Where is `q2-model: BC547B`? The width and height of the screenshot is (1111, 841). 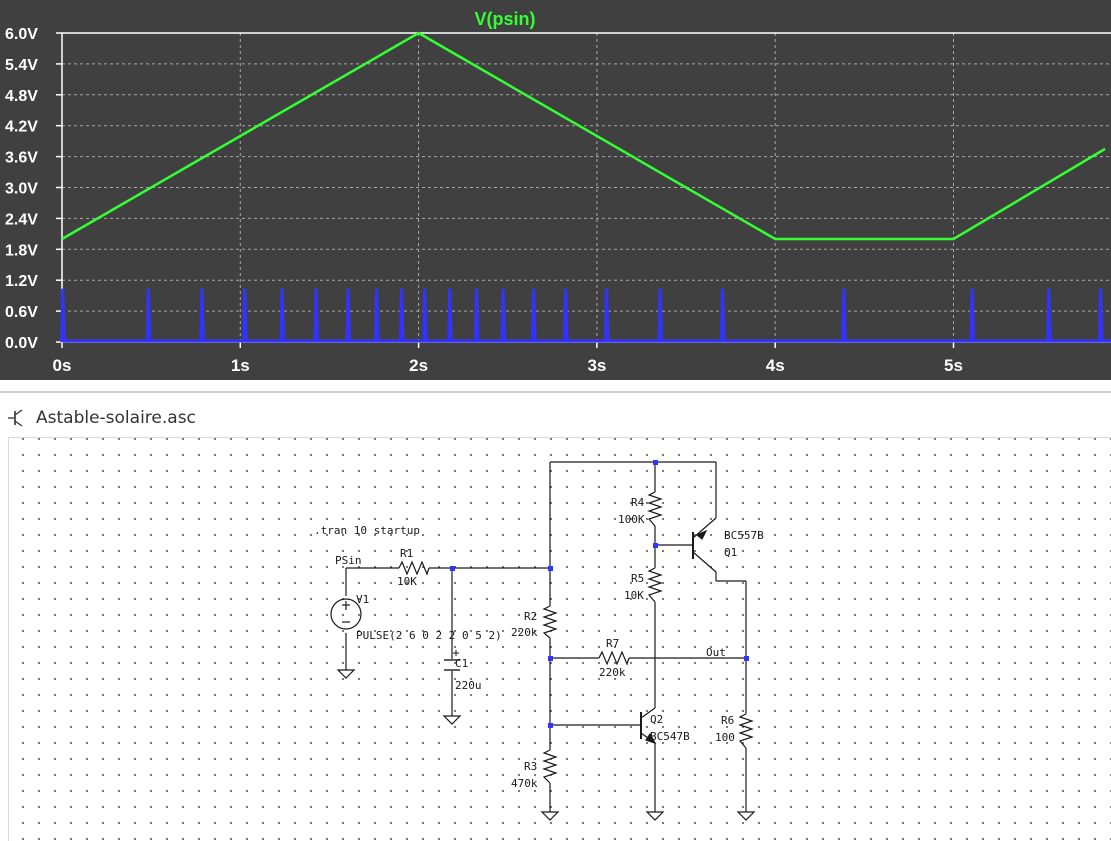 q2-model: BC547B is located at coordinates (670, 736).